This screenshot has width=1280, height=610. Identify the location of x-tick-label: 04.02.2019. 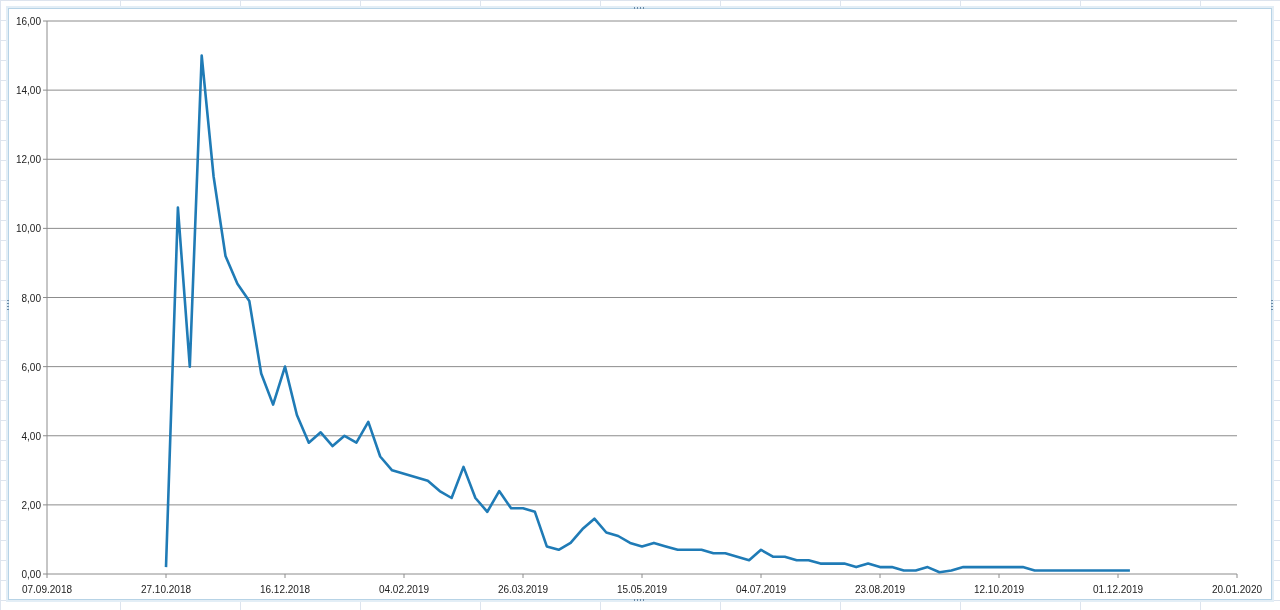
(404, 589).